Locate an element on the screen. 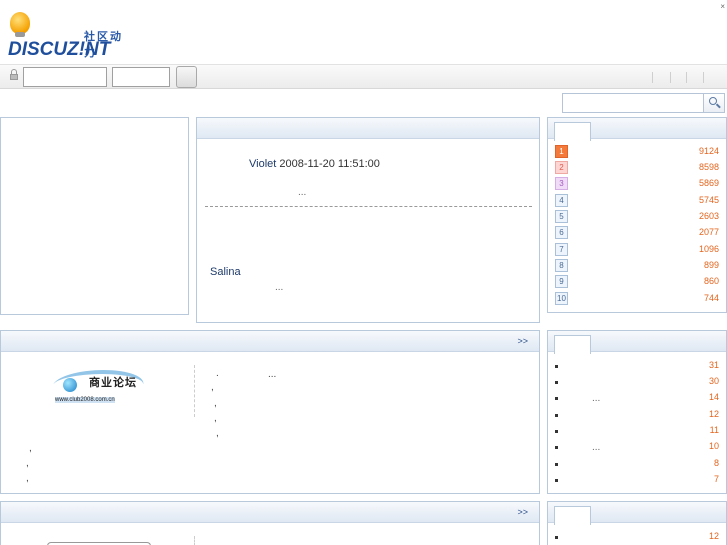  search-input is located at coordinates (633, 103).